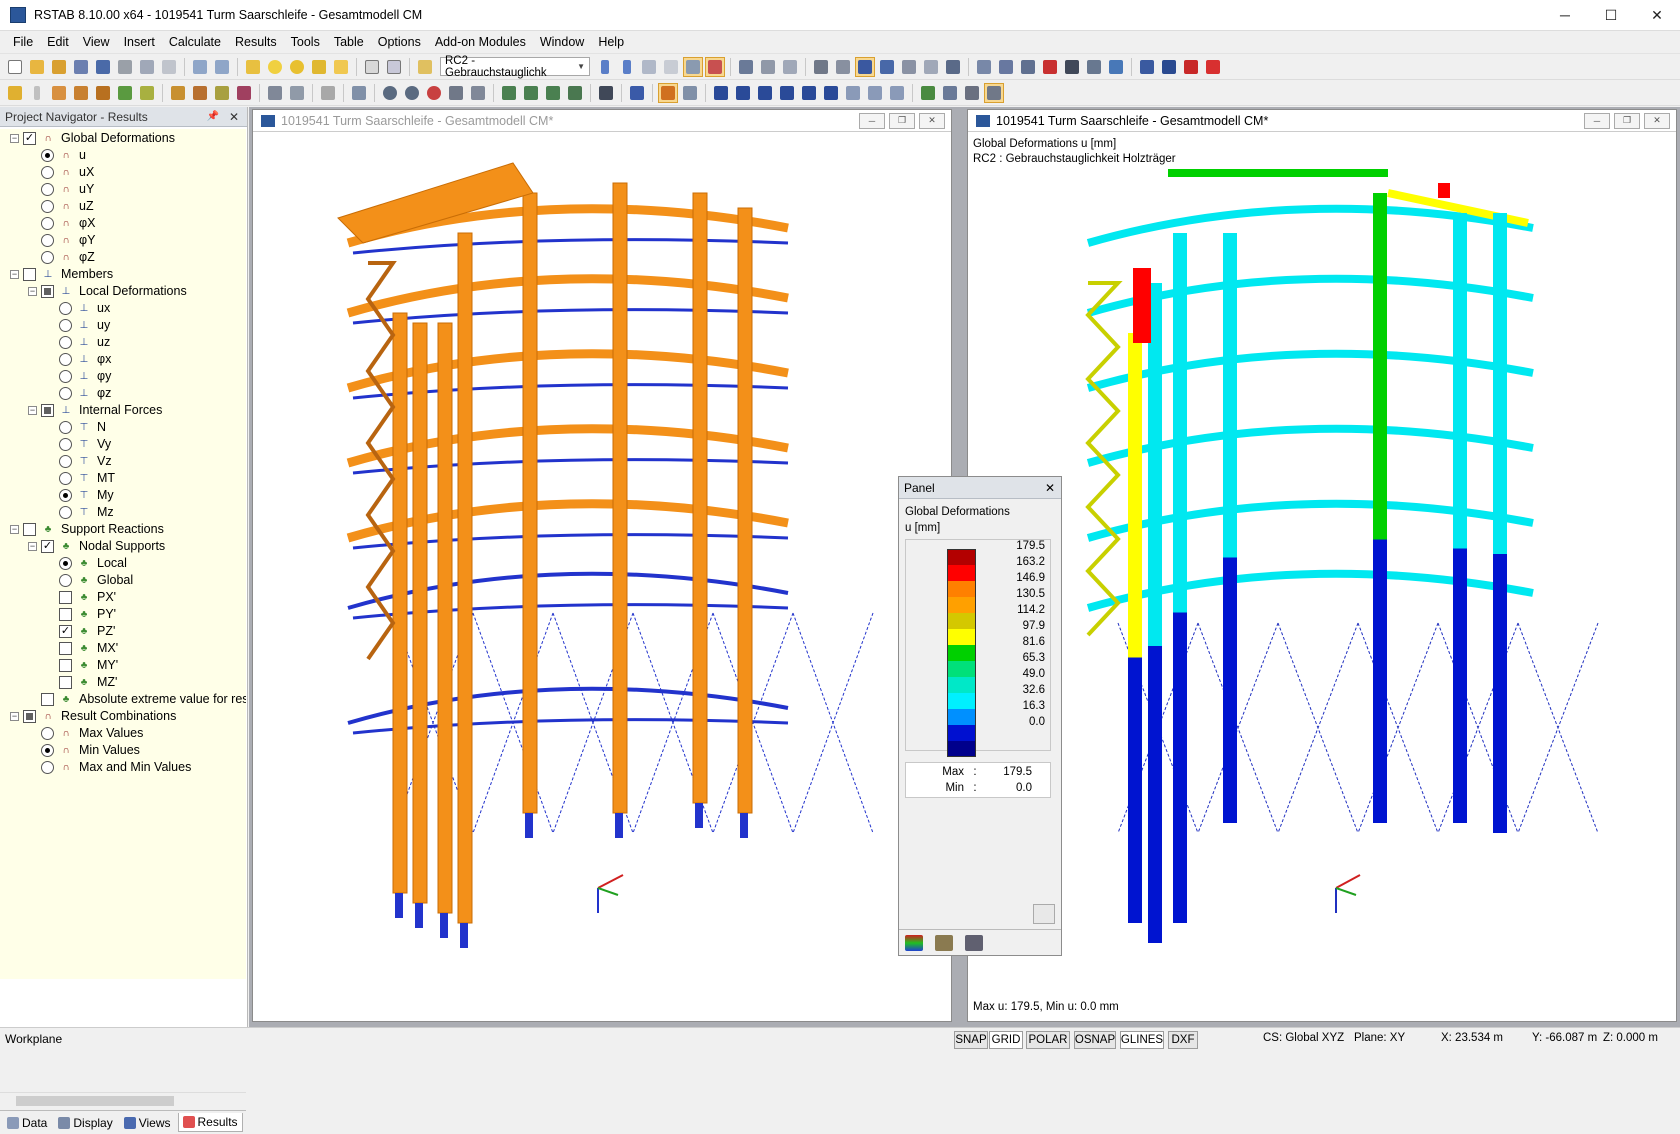 The image size is (1680, 1134). Describe the element at coordinates (480, 42) in the screenshot. I see `menu-addon-modules: Add-on Modules` at that location.